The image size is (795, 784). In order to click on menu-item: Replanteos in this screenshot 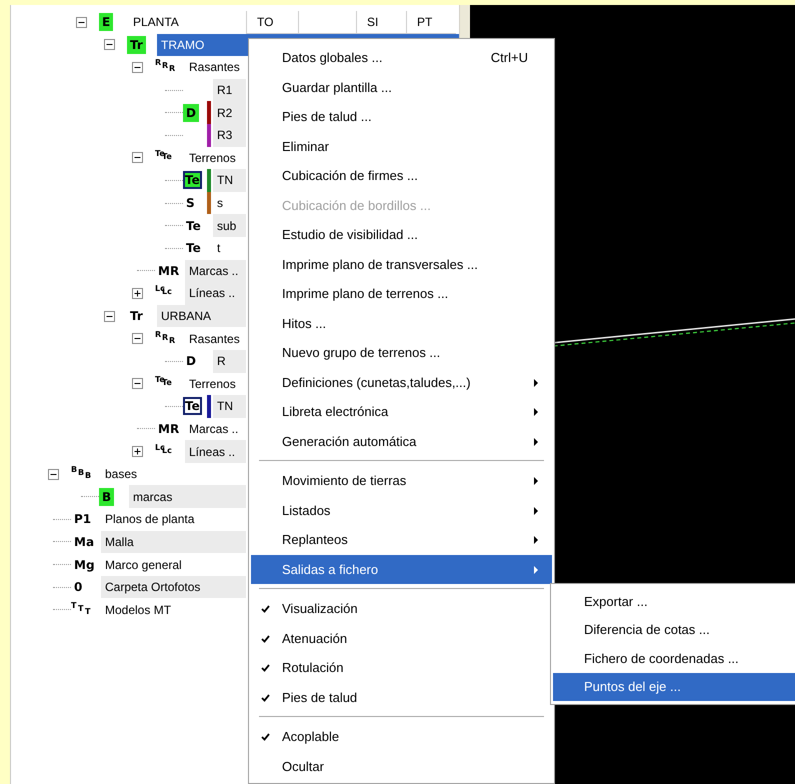, I will do `click(401, 539)`.